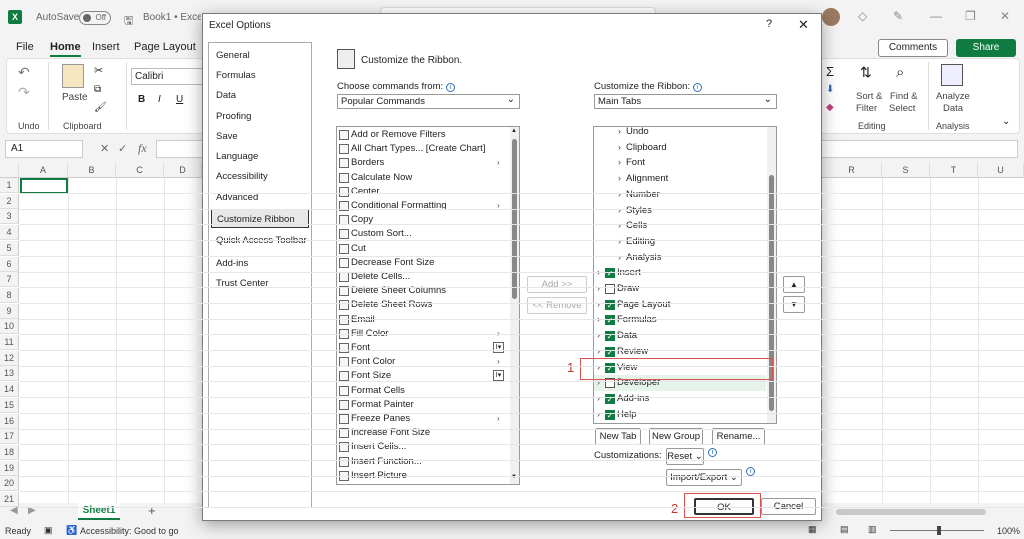 This screenshot has height=539, width=1024. What do you see at coordinates (9, 421) in the screenshot?
I see `row-header: 16` at bounding box center [9, 421].